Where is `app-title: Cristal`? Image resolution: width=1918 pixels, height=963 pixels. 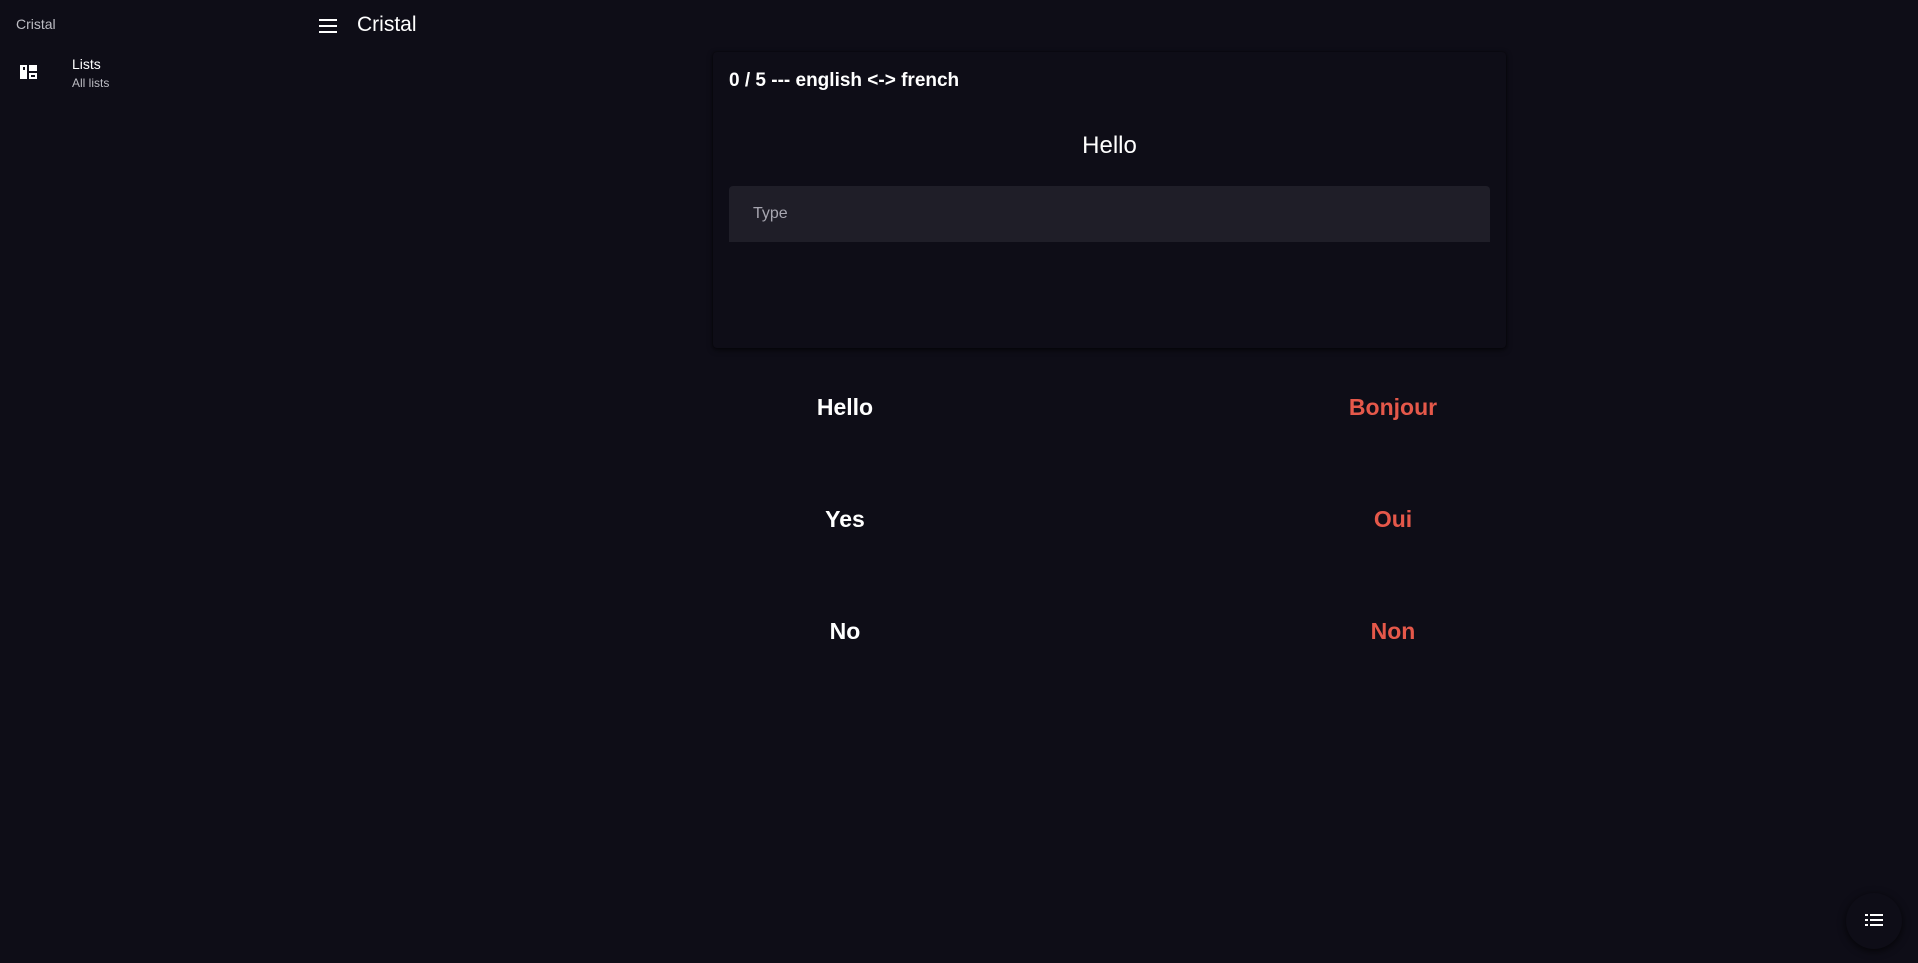 app-title: Cristal is located at coordinates (387, 24).